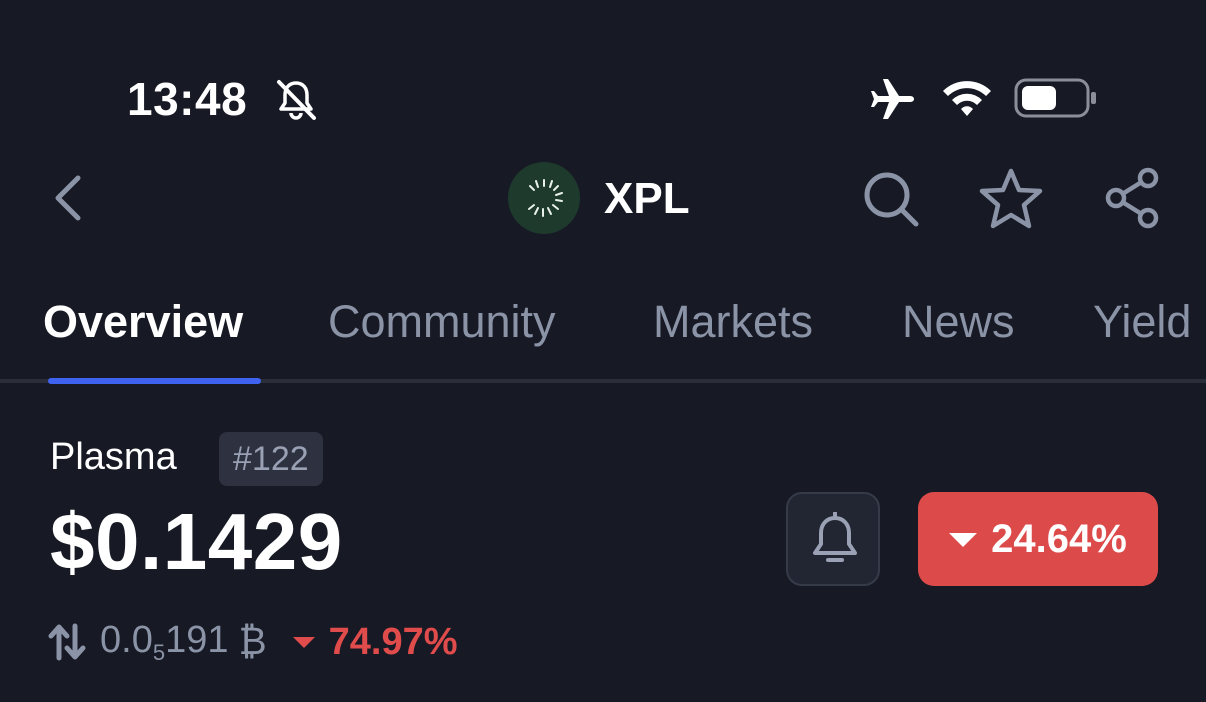 Image resolution: width=1206 pixels, height=702 pixels. Describe the element at coordinates (68, 198) in the screenshot. I see `chevron-left-icon` at that location.